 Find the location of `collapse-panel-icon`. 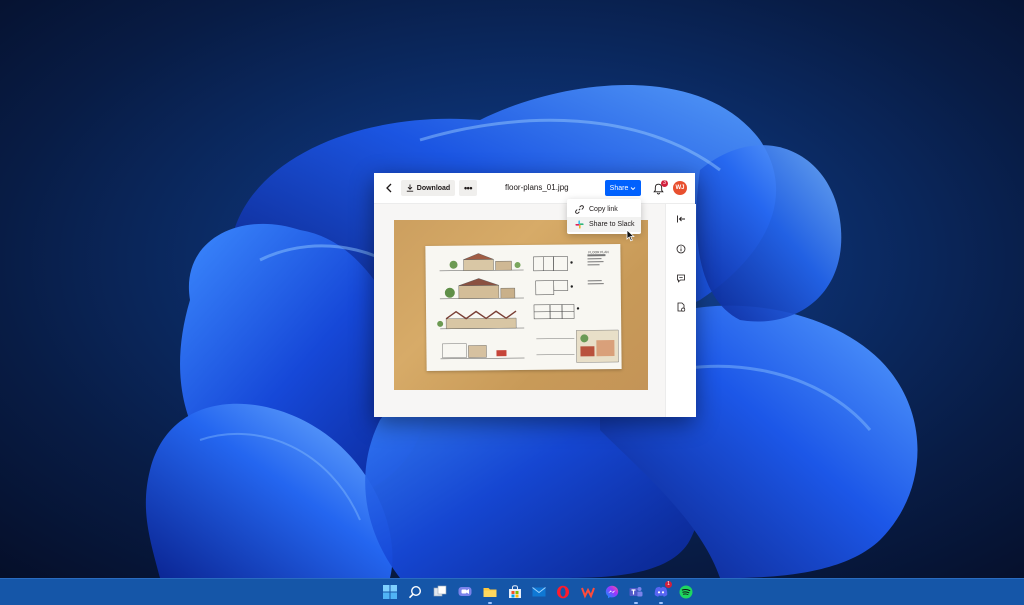

collapse-panel-icon is located at coordinates (681, 219).